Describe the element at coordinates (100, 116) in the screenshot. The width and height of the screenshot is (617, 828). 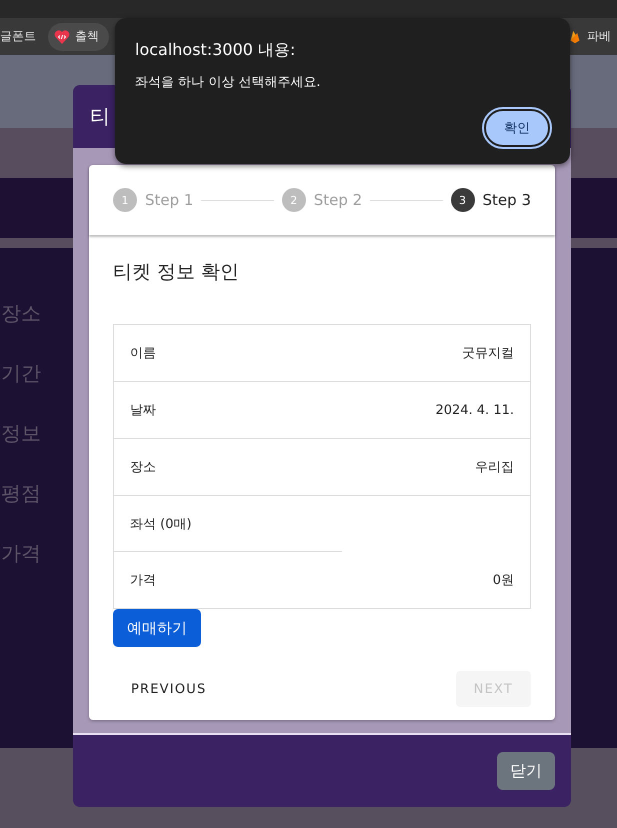
I see `modal-title: 티` at that location.